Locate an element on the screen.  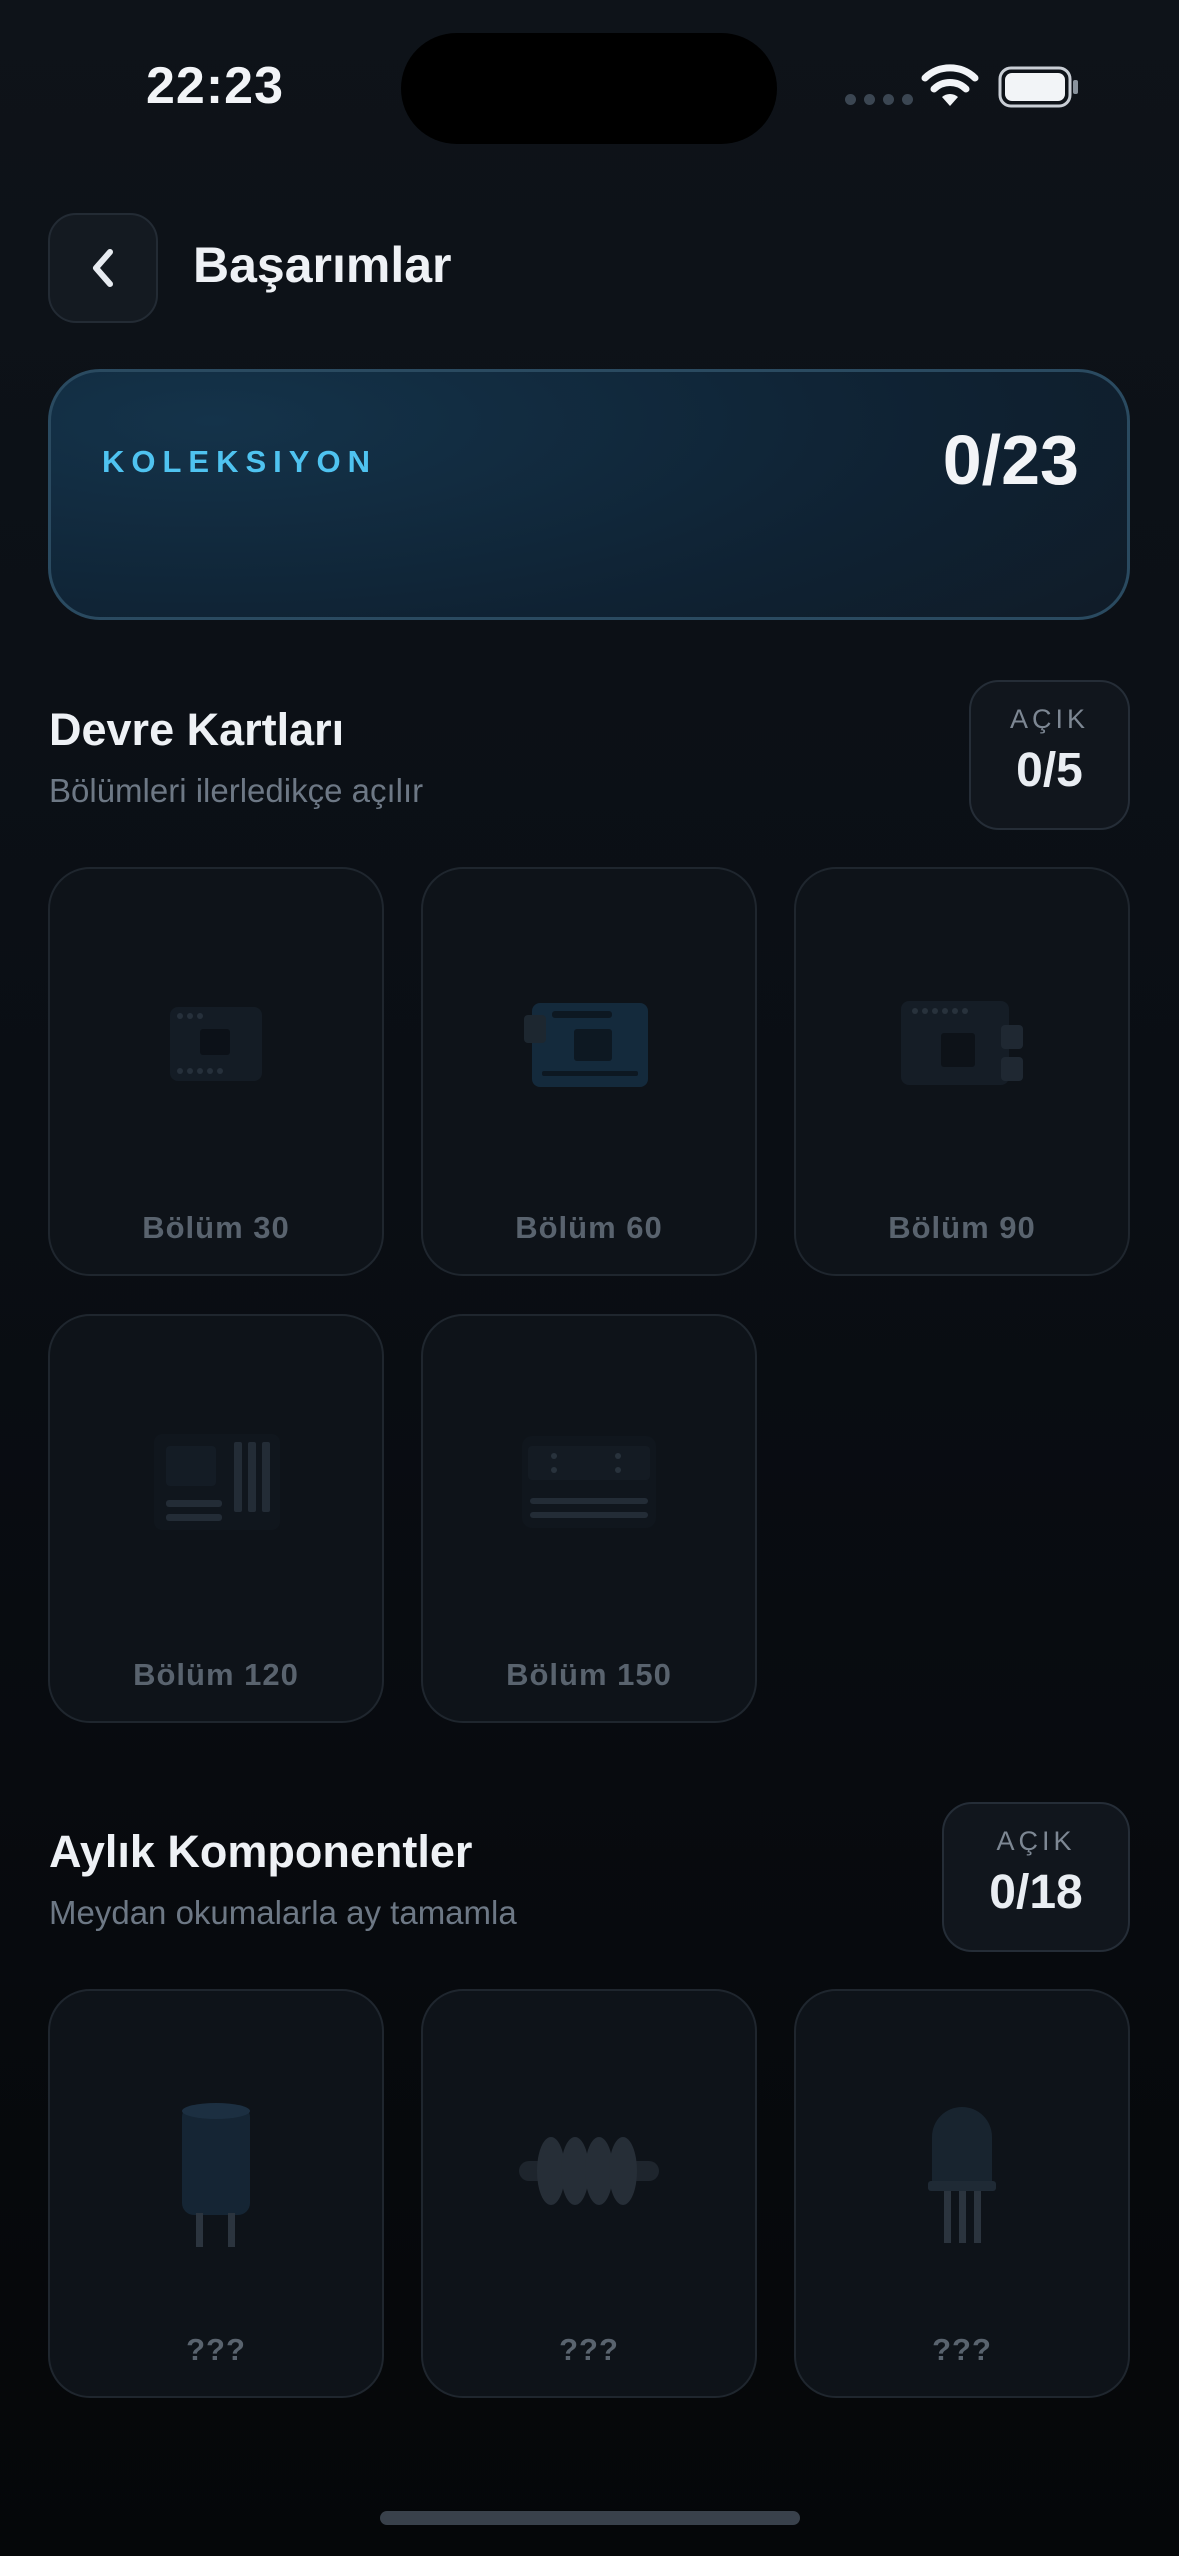
card-label: Bölüm 150 is located at coordinates (589, 1674).